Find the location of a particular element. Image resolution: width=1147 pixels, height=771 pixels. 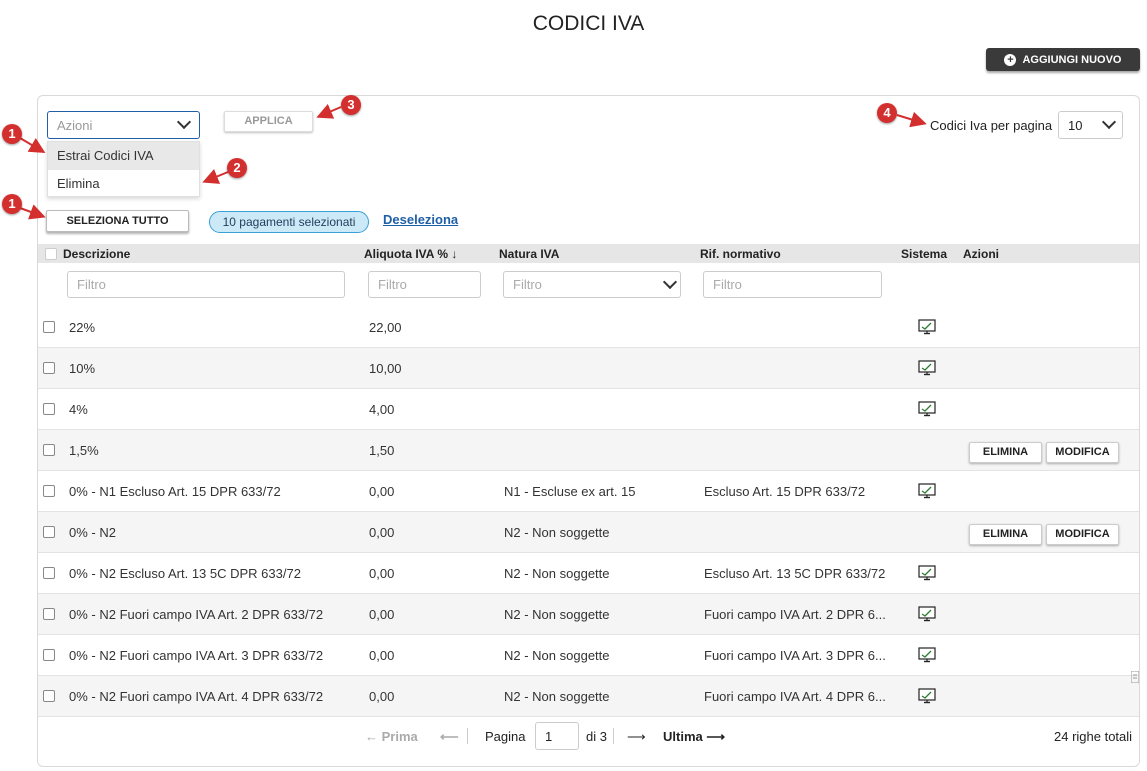

column-header-sistema: Sistema is located at coordinates (924, 254).